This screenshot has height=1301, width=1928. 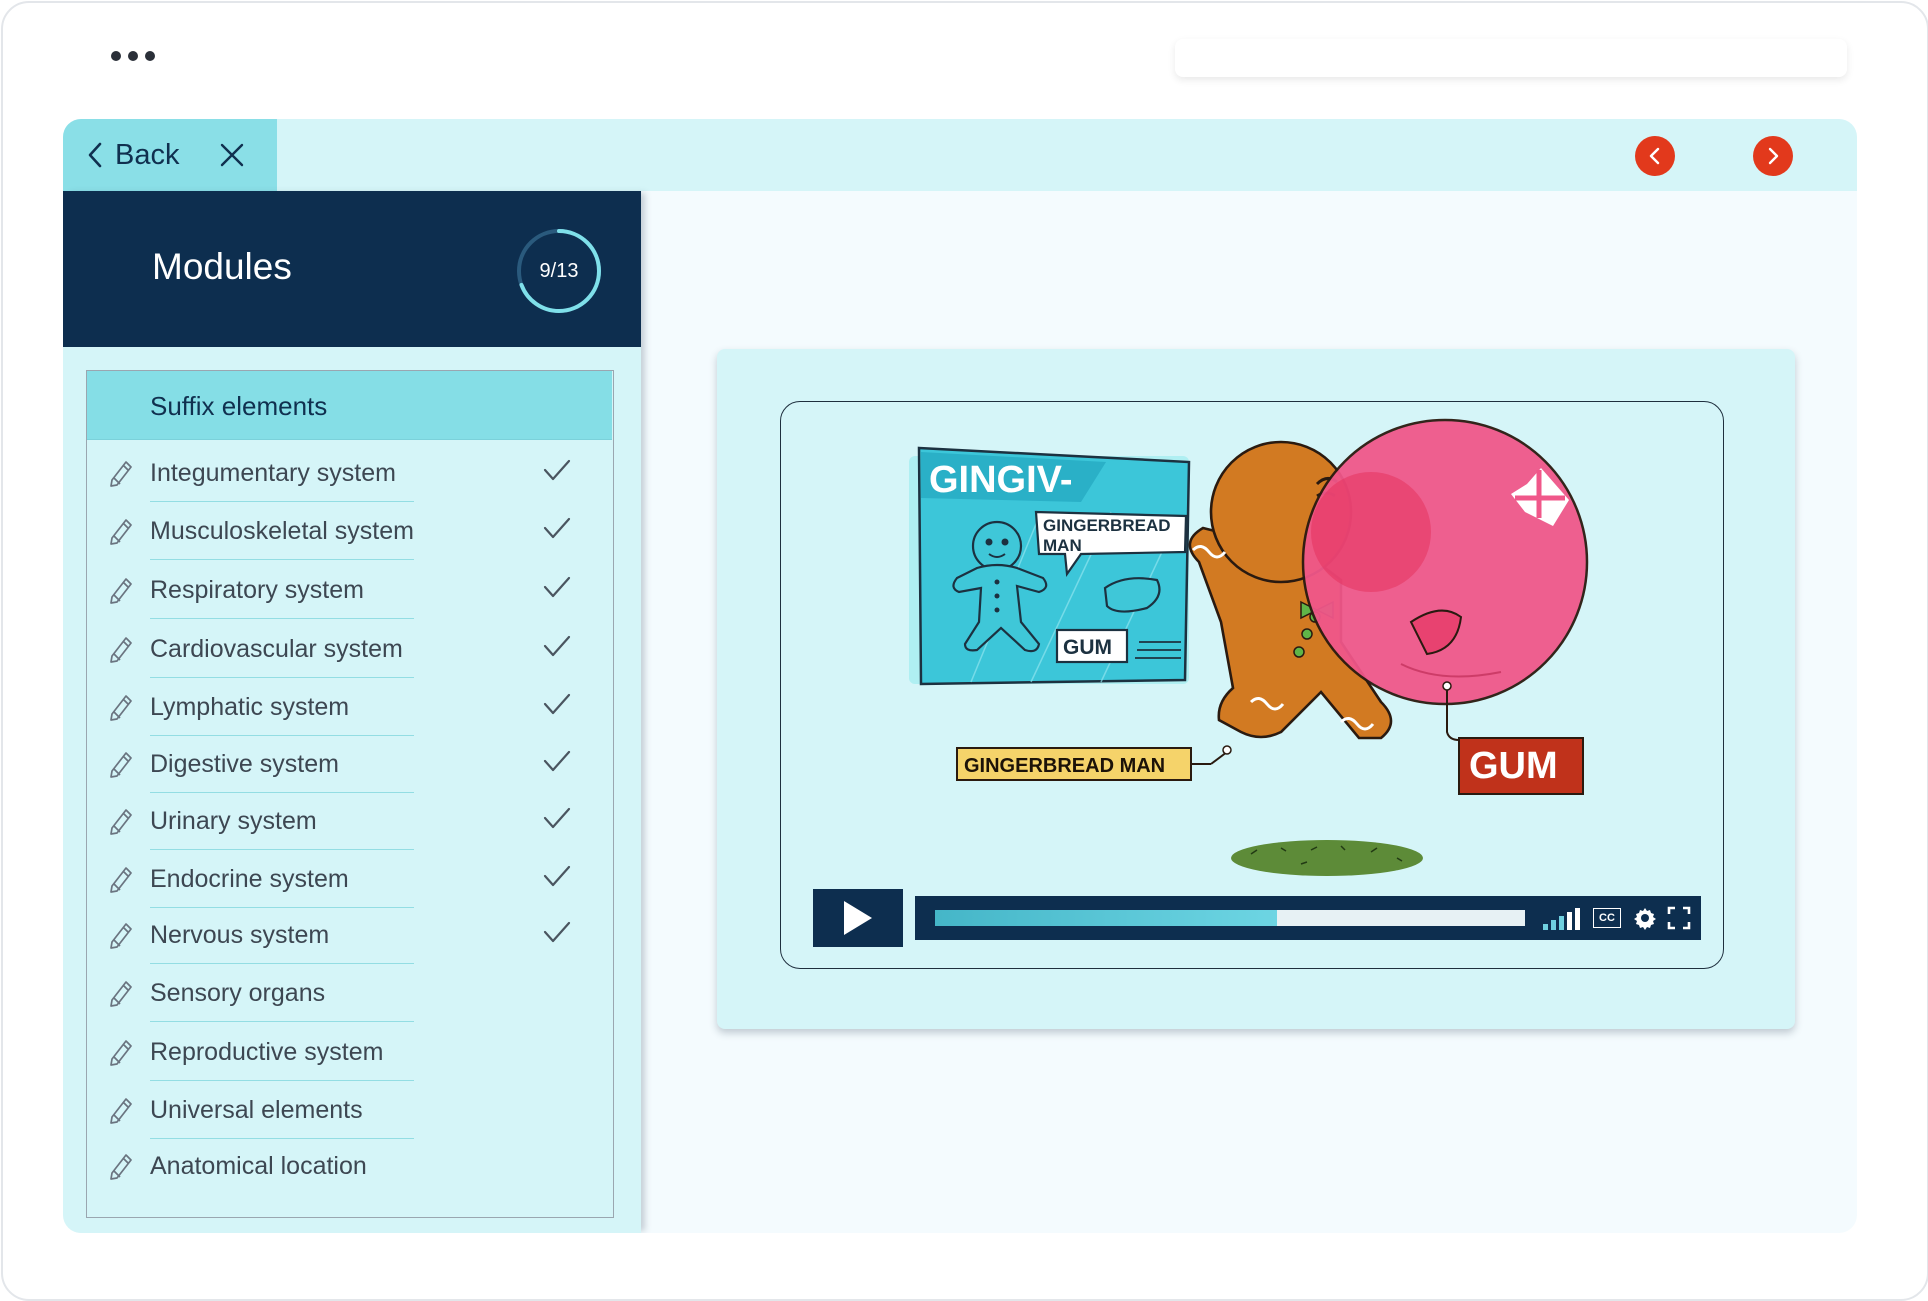 I want to click on play-icon, so click(x=858, y=918).